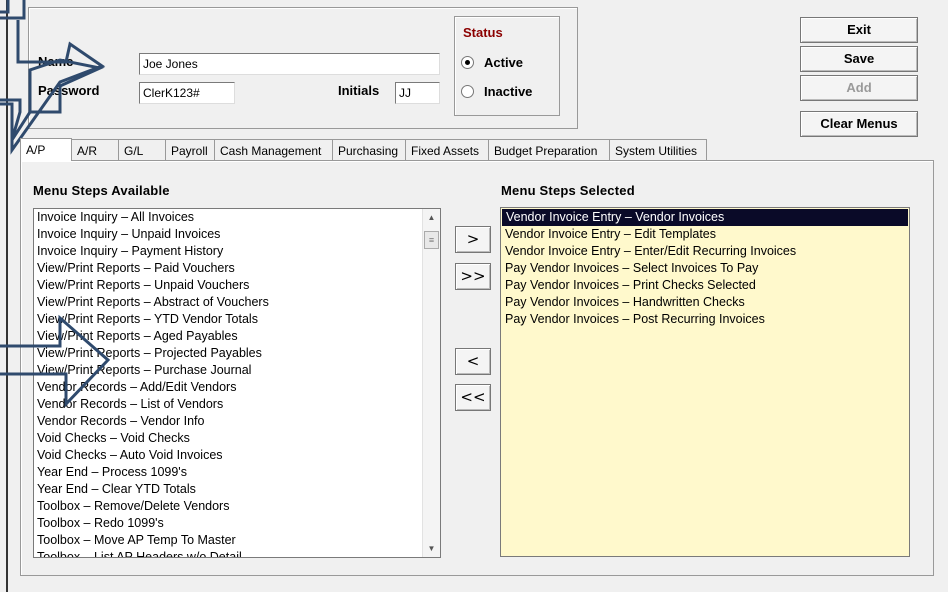 The image size is (948, 592). I want to click on available-list-item: View/Print Reports – Unpaid Vouchers, so click(228, 285).